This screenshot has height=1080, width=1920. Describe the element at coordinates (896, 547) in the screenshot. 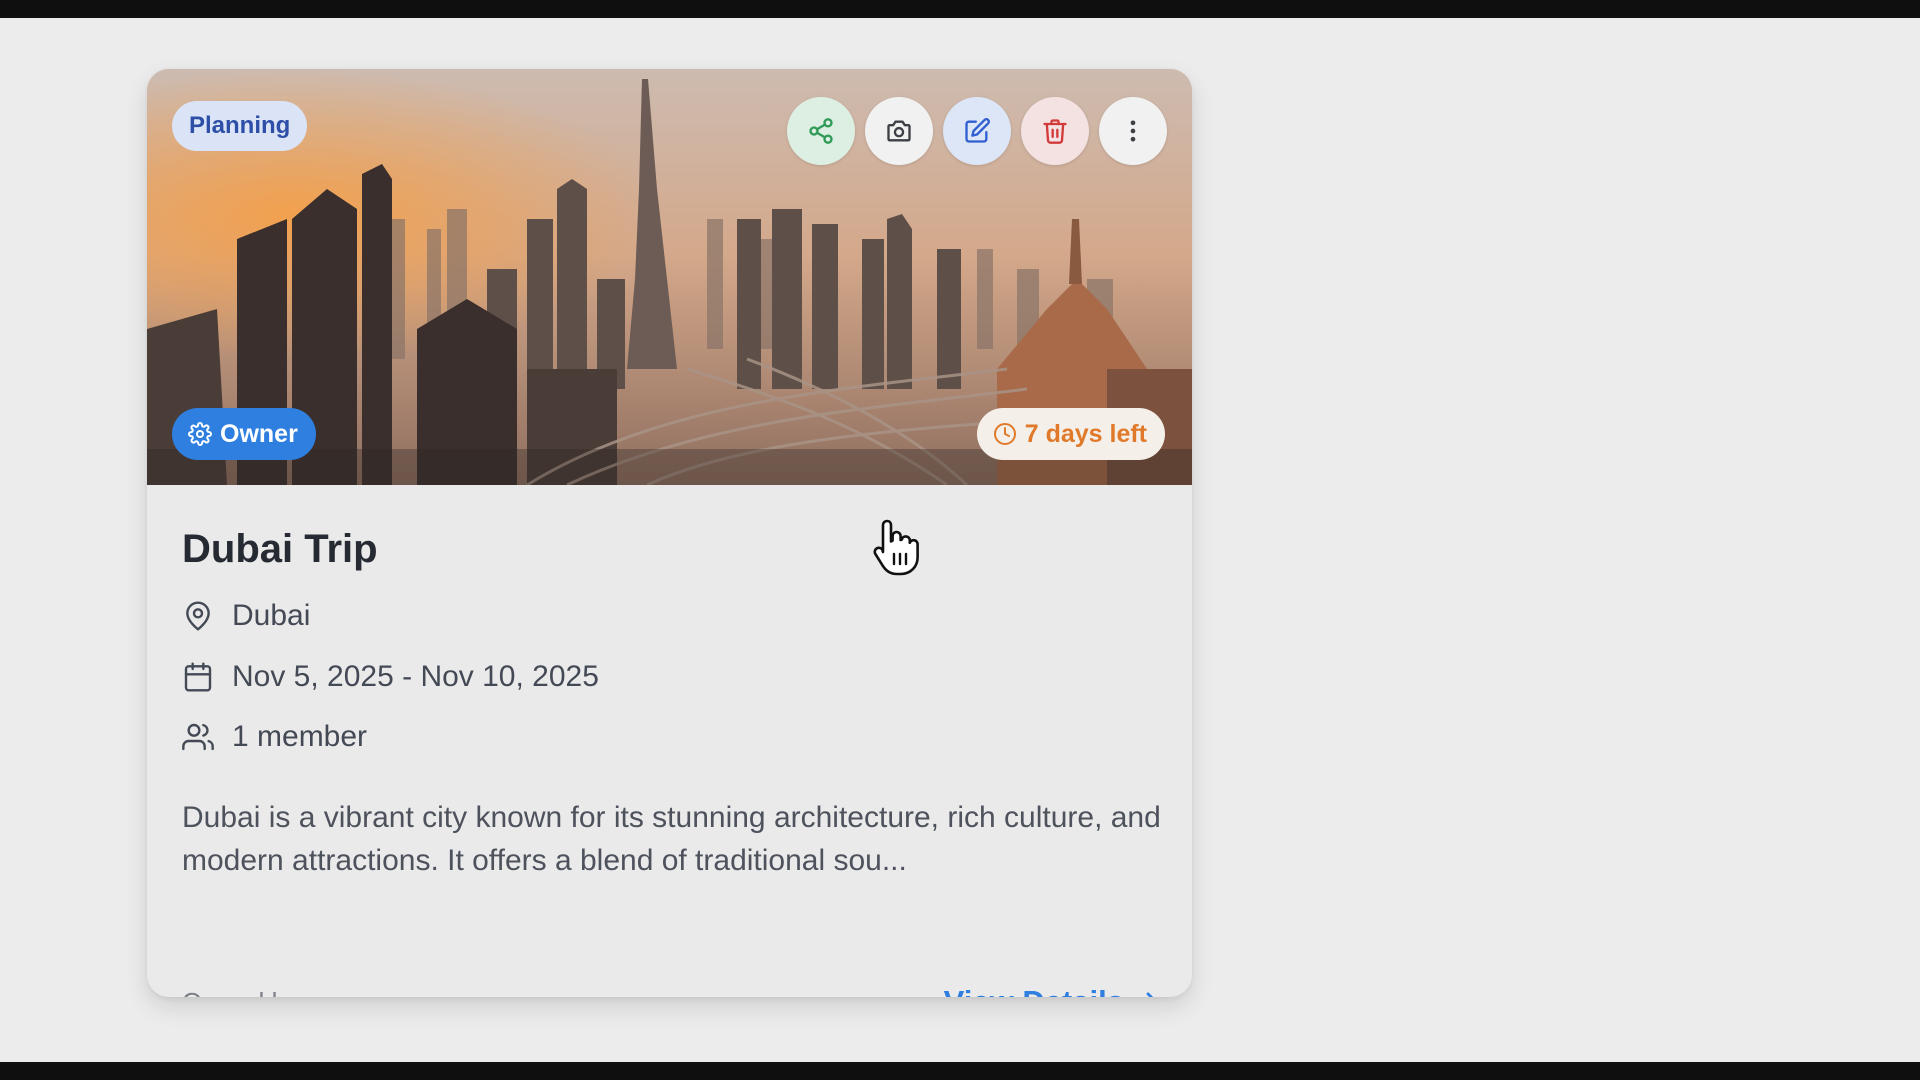

I see `hand-cursor-icon` at that location.